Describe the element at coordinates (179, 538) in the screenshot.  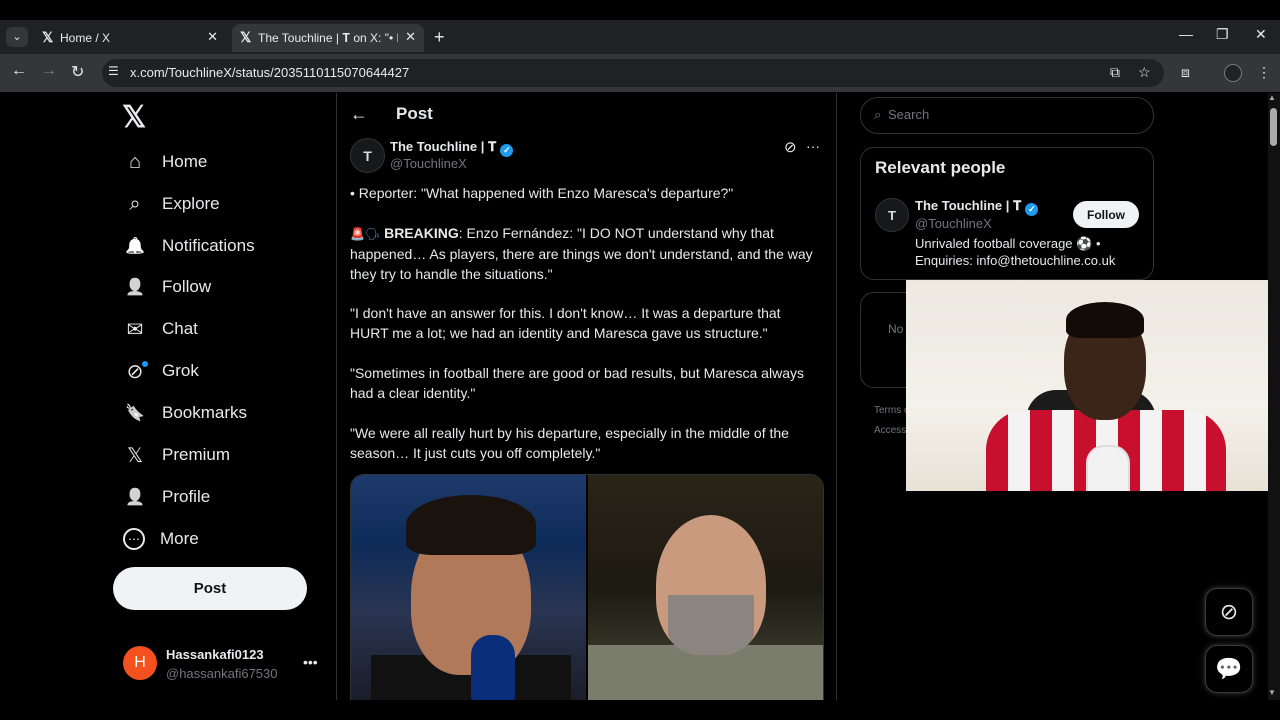
I see `nav-label: More` at that location.